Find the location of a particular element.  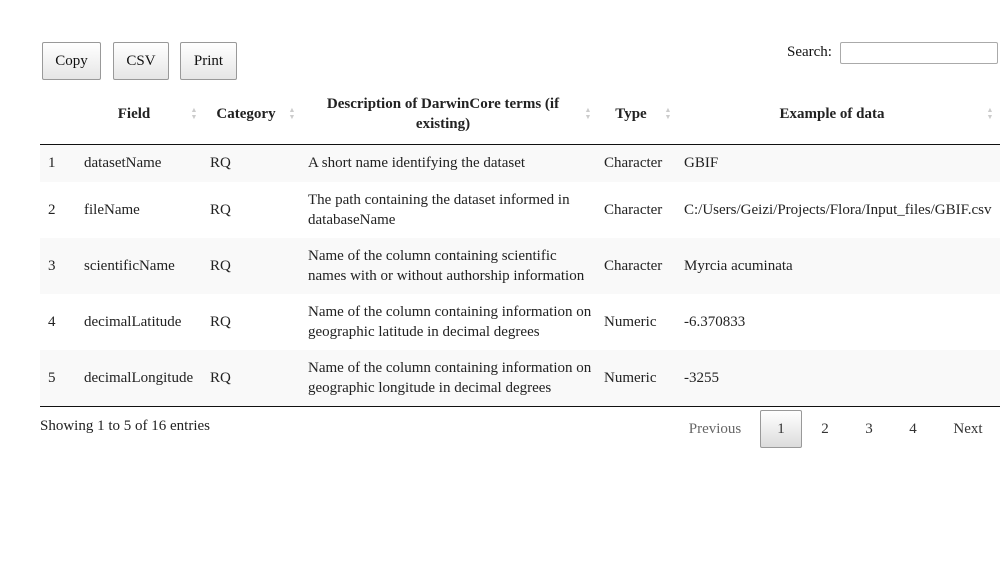

column-header-example: Example of data ▲ ▼ is located at coordinates (839, 114).